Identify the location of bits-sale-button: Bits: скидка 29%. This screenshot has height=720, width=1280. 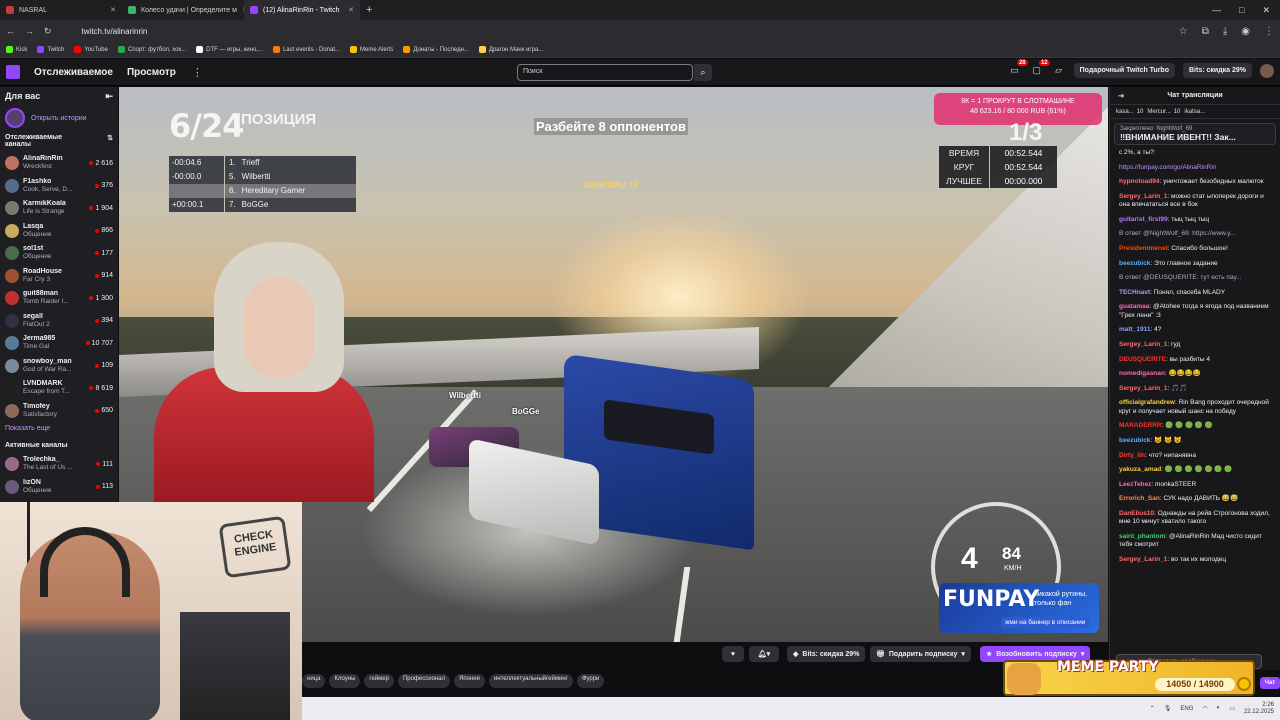
(1217, 70).